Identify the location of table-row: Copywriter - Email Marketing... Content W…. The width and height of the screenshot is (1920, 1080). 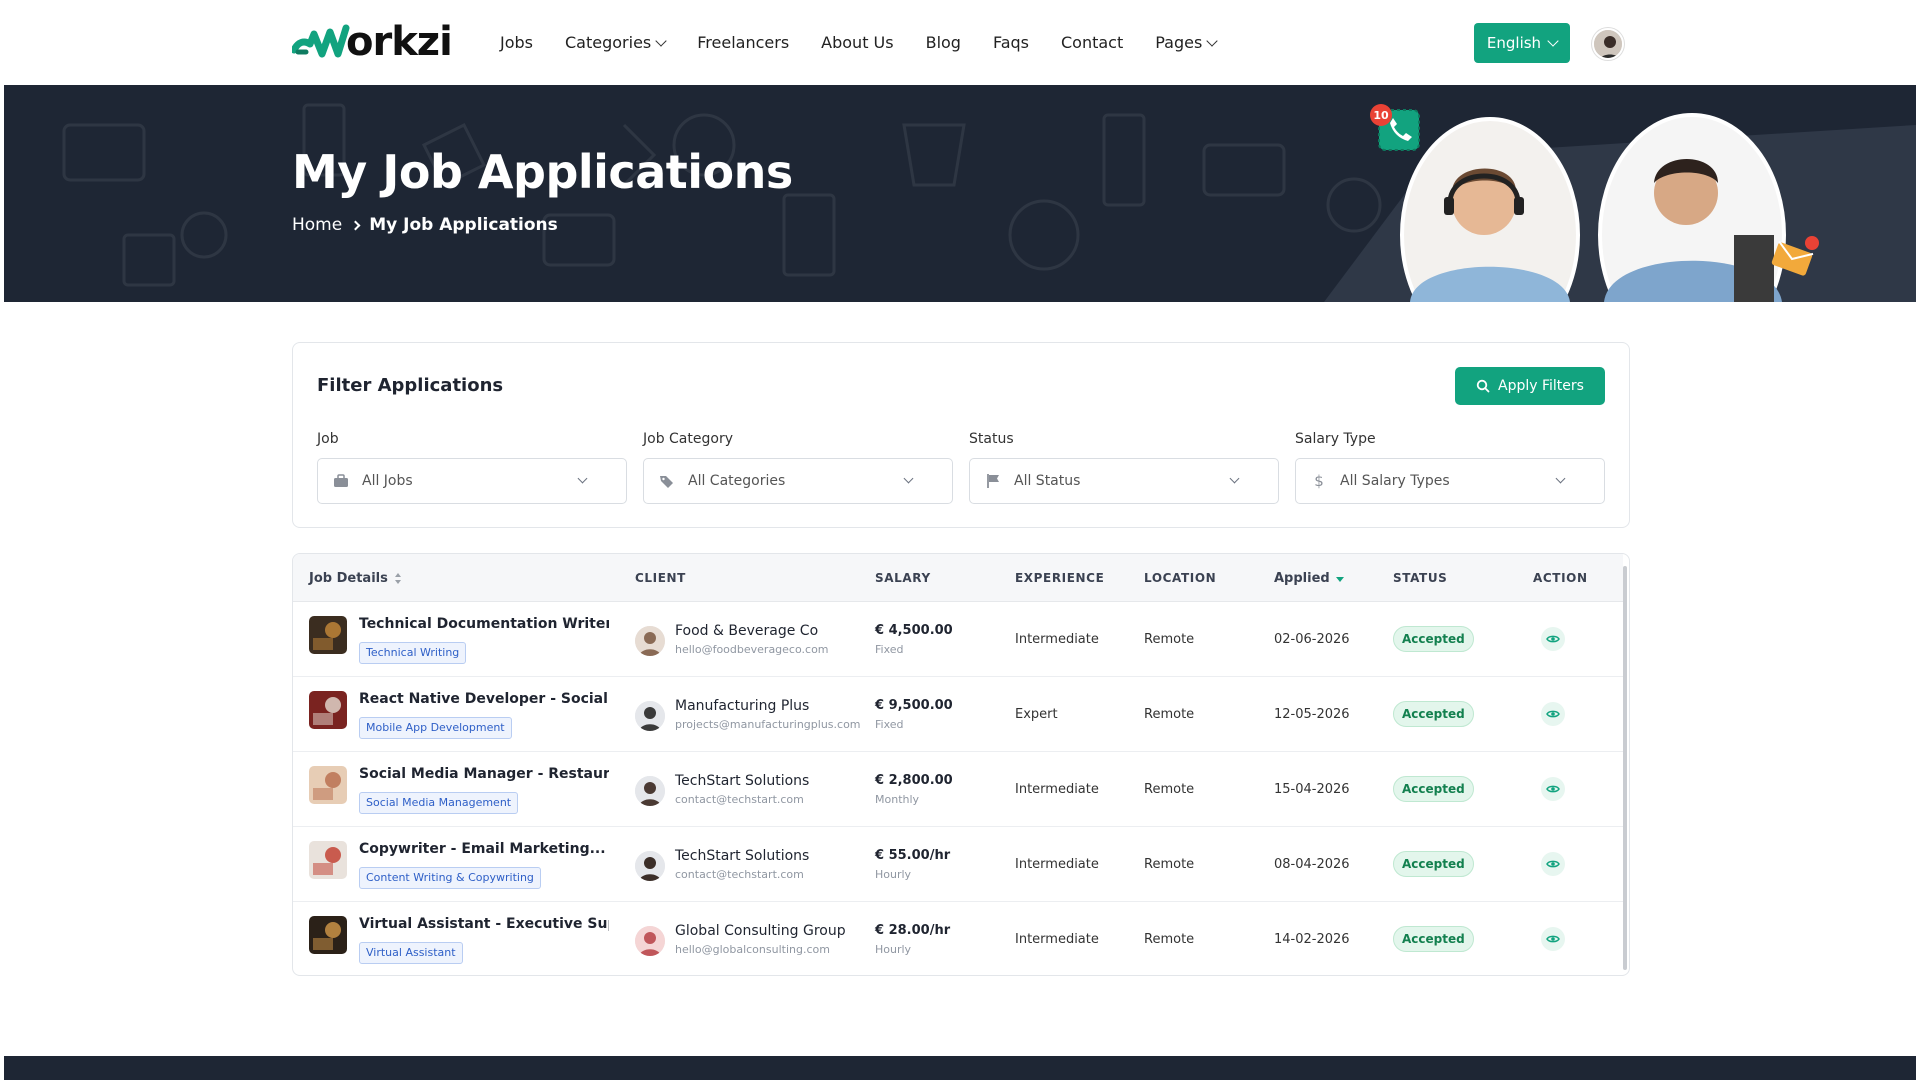
(958, 864).